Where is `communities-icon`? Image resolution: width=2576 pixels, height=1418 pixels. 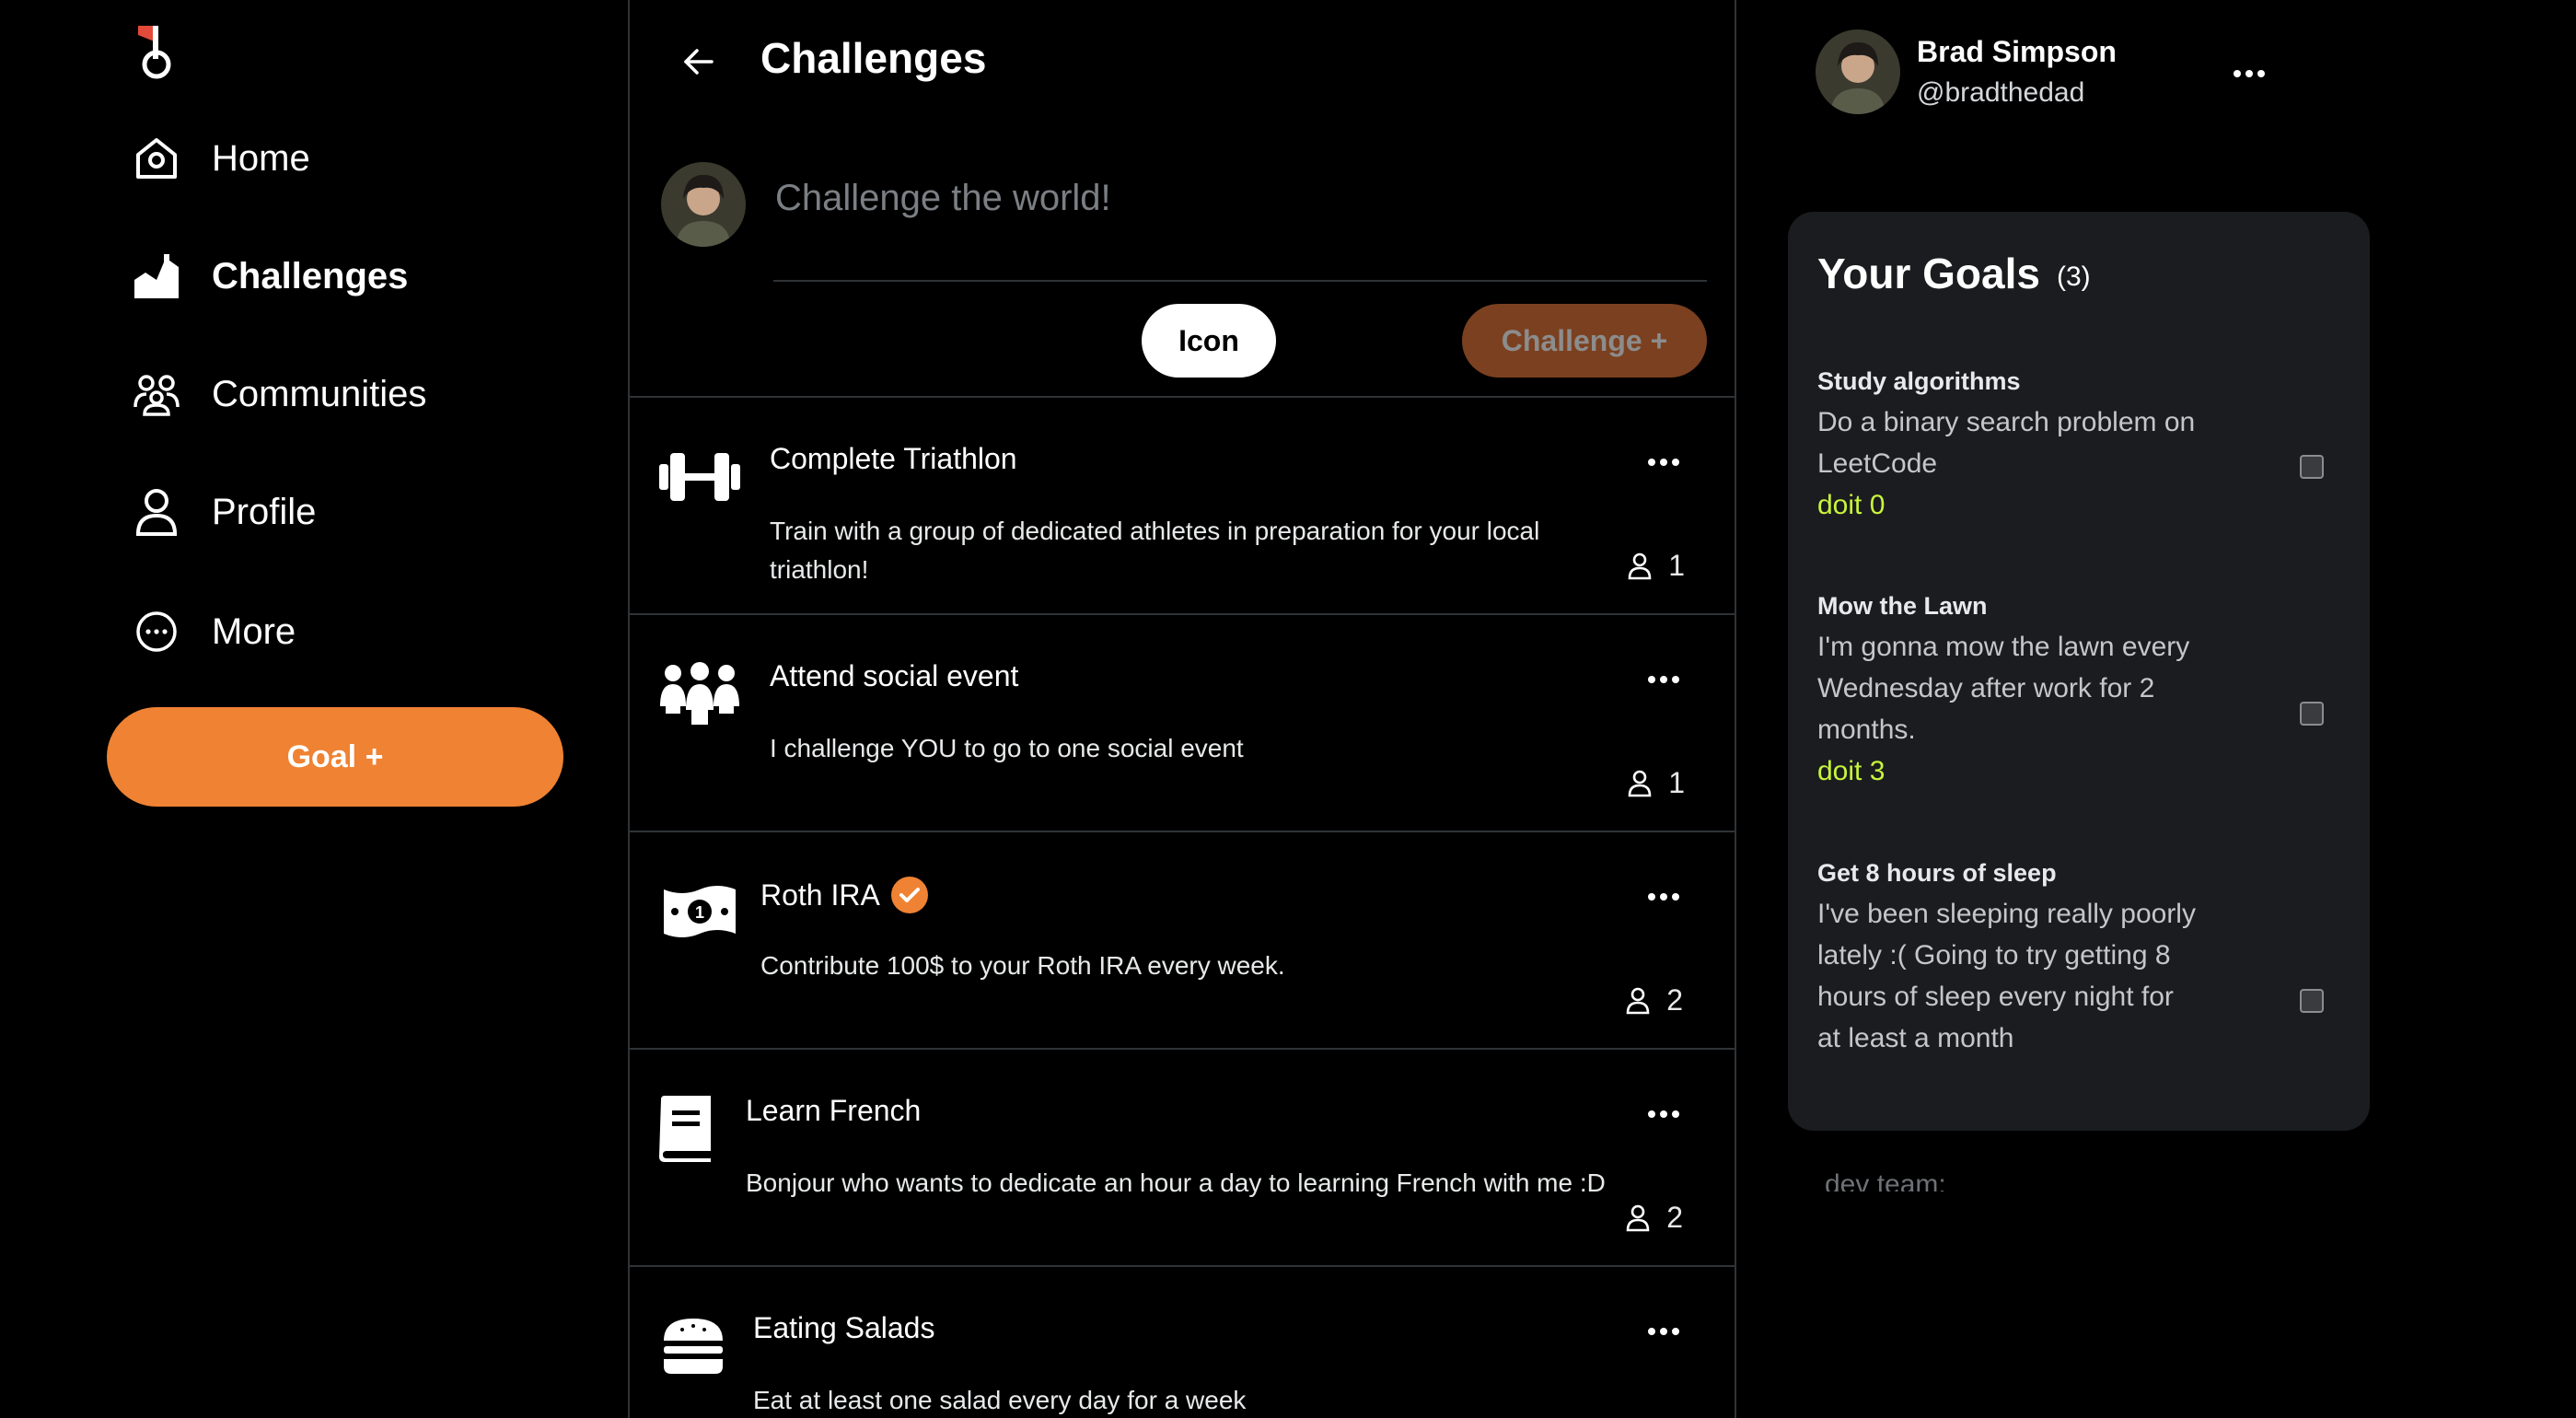
communities-icon is located at coordinates (156, 394).